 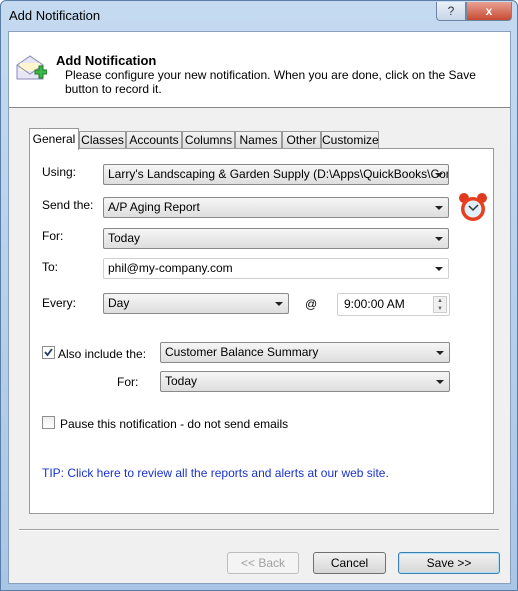 What do you see at coordinates (449, 563) in the screenshot?
I see `save-button: Save >>` at bounding box center [449, 563].